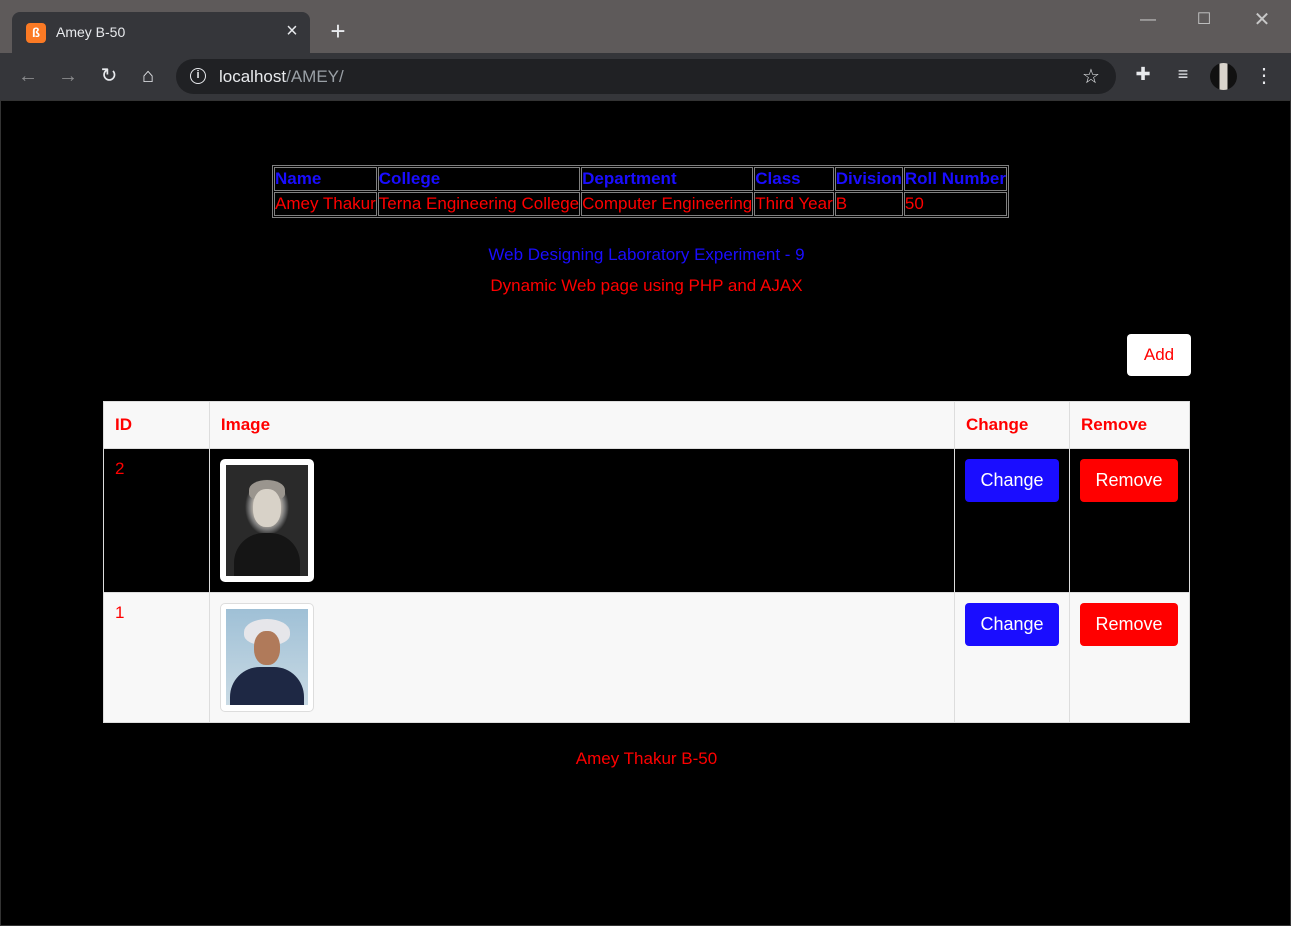  I want to click on footer-text: Amey Thakur B-50, so click(646, 758).